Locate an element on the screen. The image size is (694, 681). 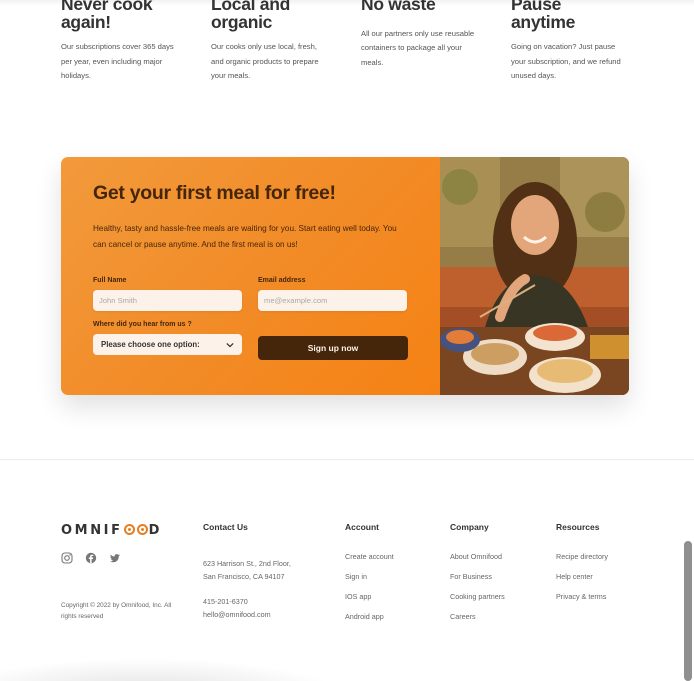
recipe-directory-link: Recipe directory is located at coordinates (582, 562).